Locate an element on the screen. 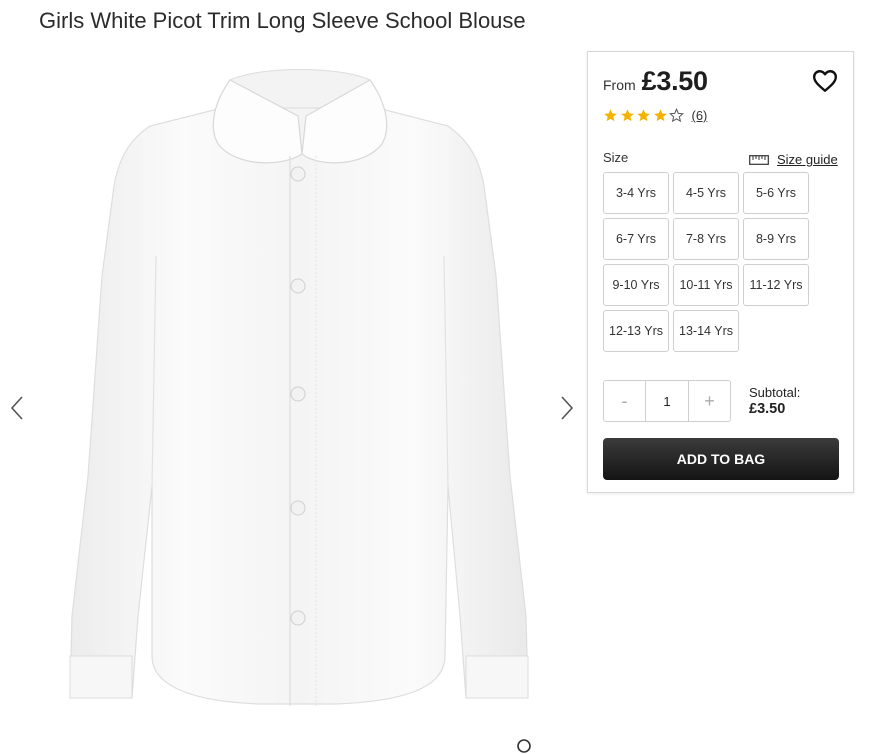 Image resolution: width=885 pixels, height=754 pixels. chevron-left-icon is located at coordinates (16, 408).